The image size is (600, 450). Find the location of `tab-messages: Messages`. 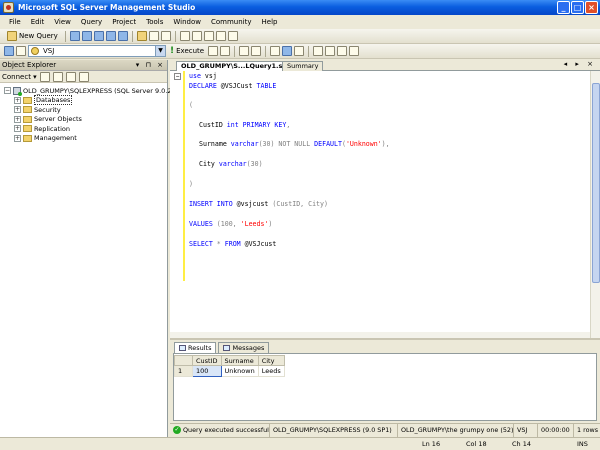

tab-messages: Messages is located at coordinates (244, 347).